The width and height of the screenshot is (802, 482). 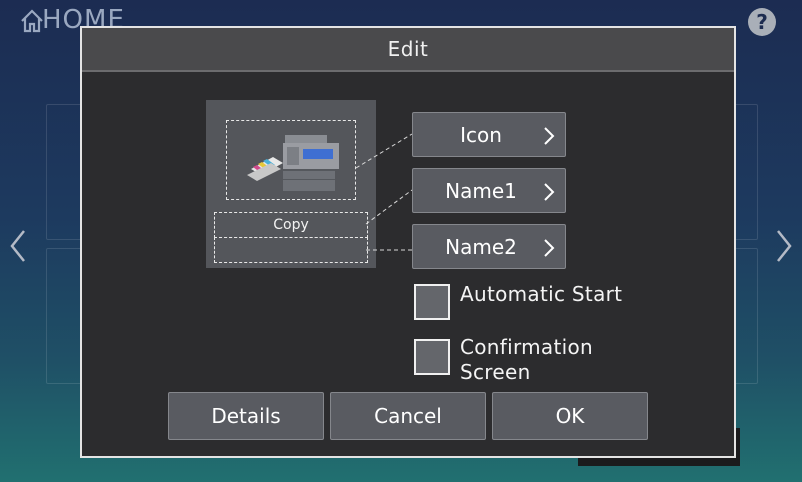 What do you see at coordinates (481, 190) in the screenshot?
I see `name1-button-label: Name1` at bounding box center [481, 190].